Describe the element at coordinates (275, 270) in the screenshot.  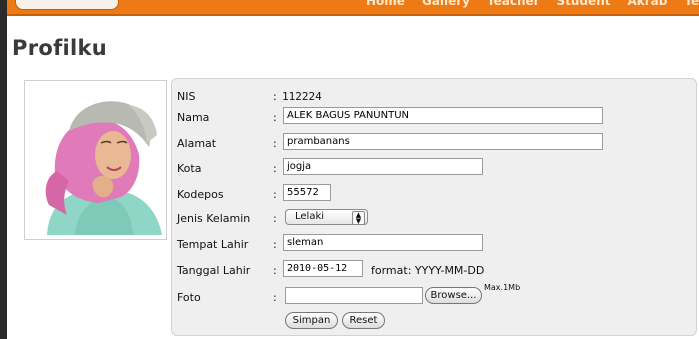
I see `tanggal-lahir-colon: :` at that location.